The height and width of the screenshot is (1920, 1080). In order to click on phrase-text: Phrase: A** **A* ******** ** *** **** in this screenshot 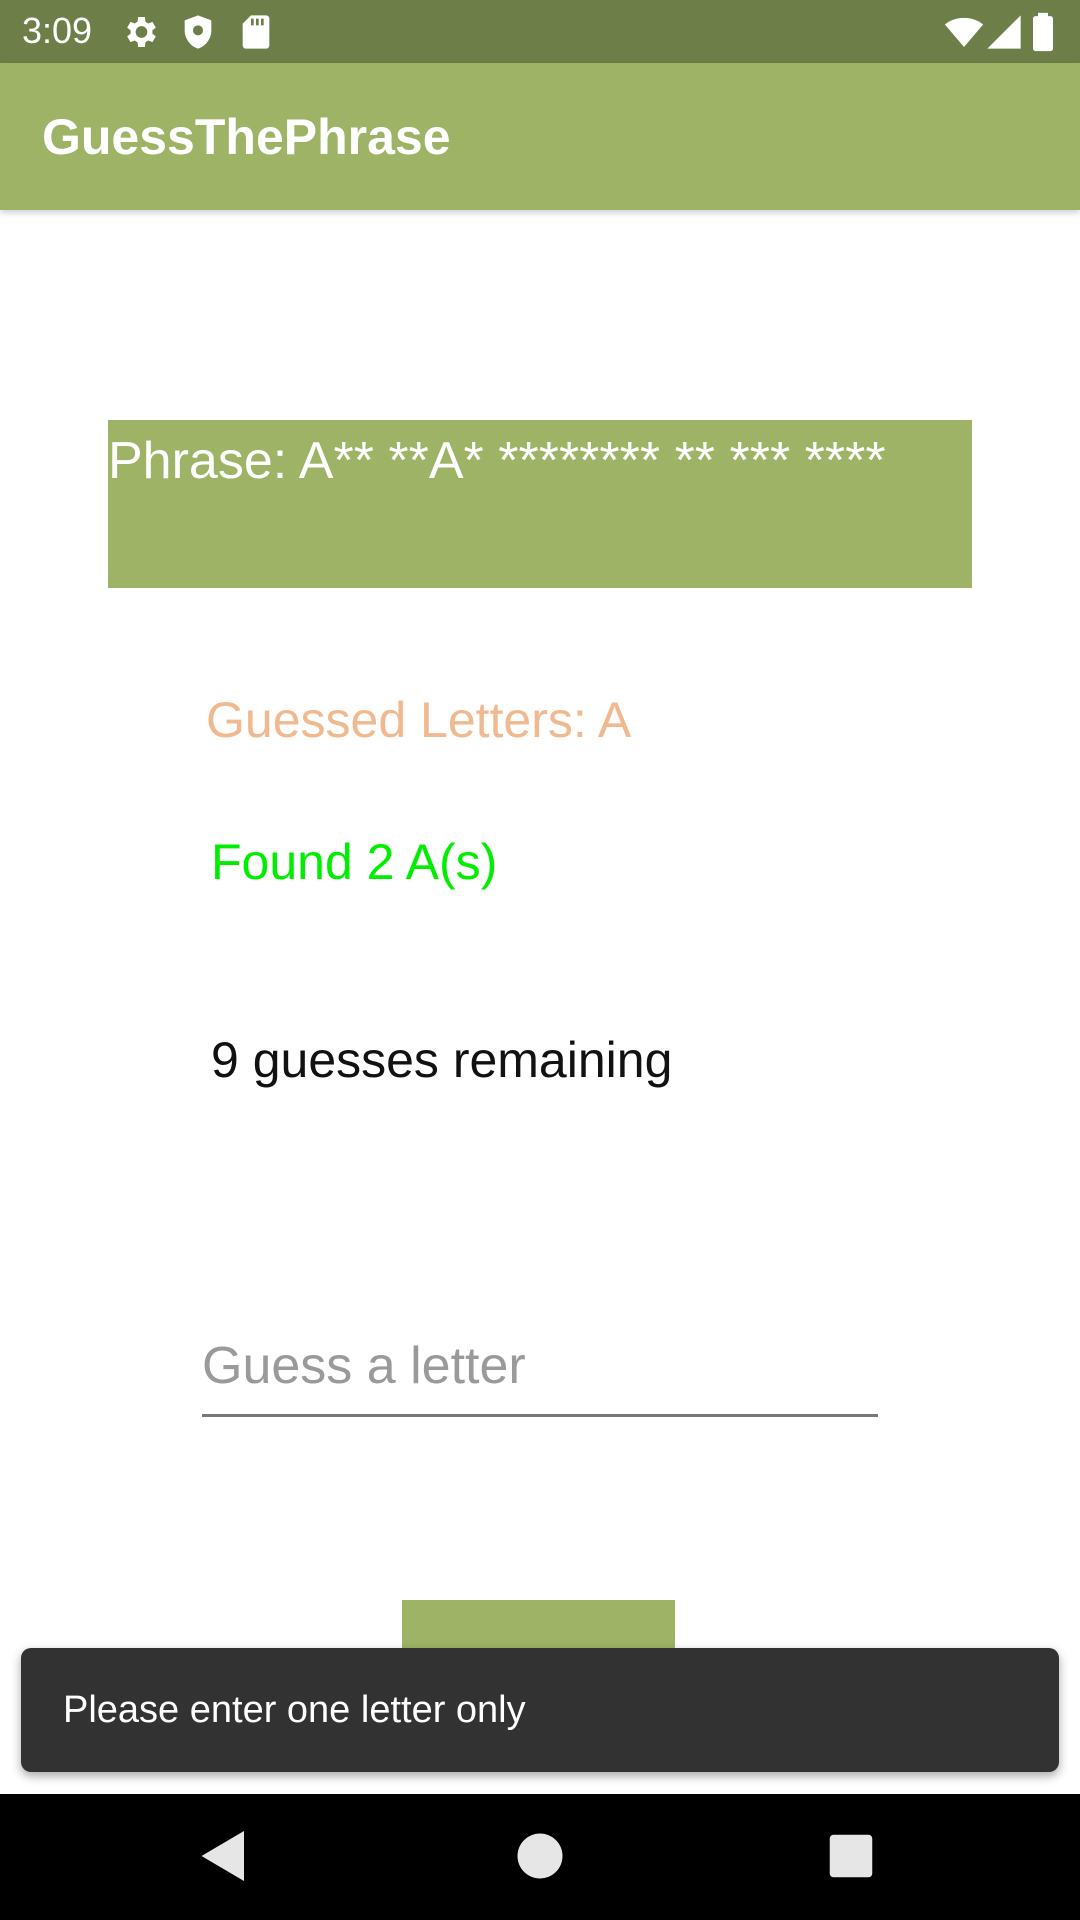, I will do `click(497, 461)`.